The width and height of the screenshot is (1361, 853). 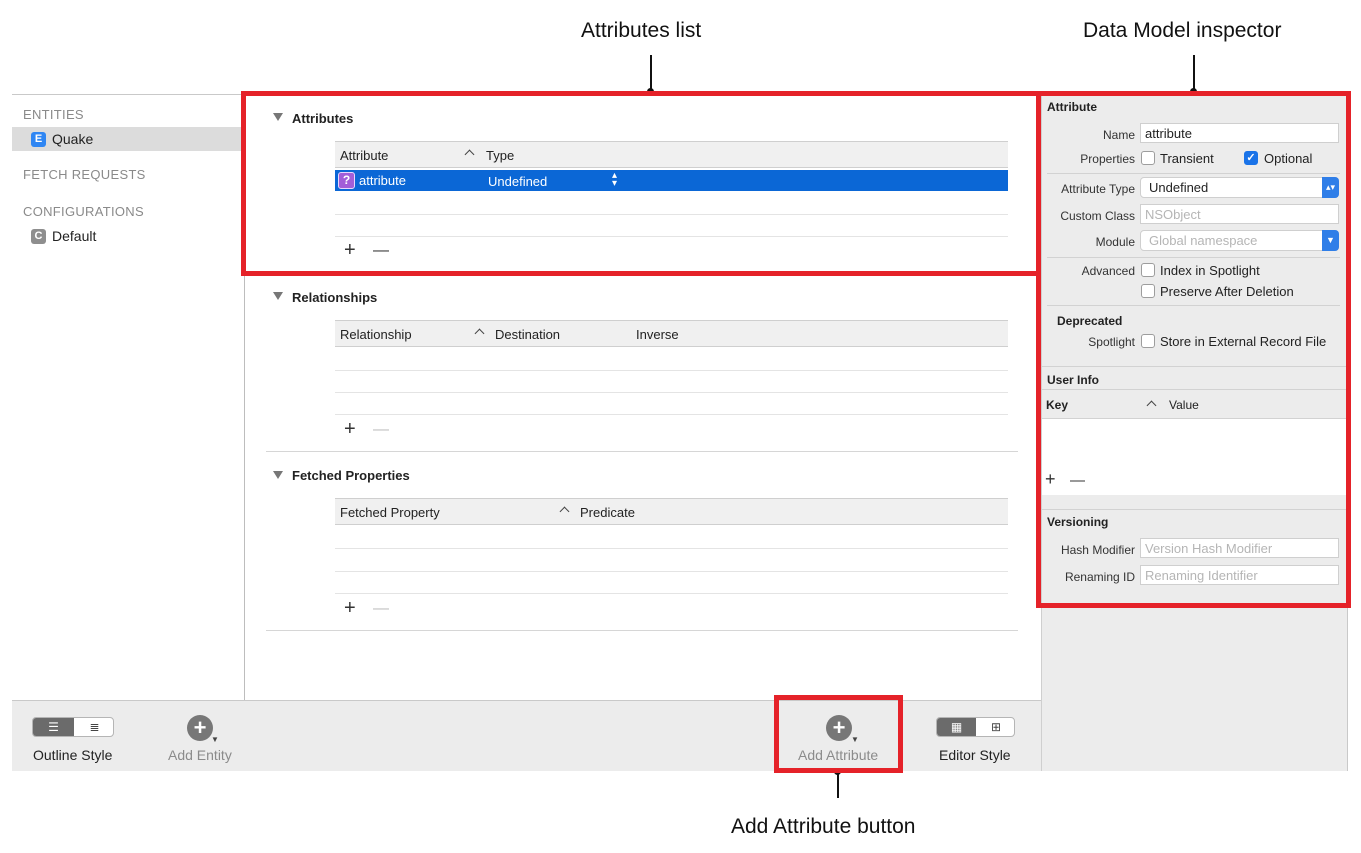 What do you see at coordinates (1148, 291) in the screenshot?
I see `preserve-after-deletion-checkbox` at bounding box center [1148, 291].